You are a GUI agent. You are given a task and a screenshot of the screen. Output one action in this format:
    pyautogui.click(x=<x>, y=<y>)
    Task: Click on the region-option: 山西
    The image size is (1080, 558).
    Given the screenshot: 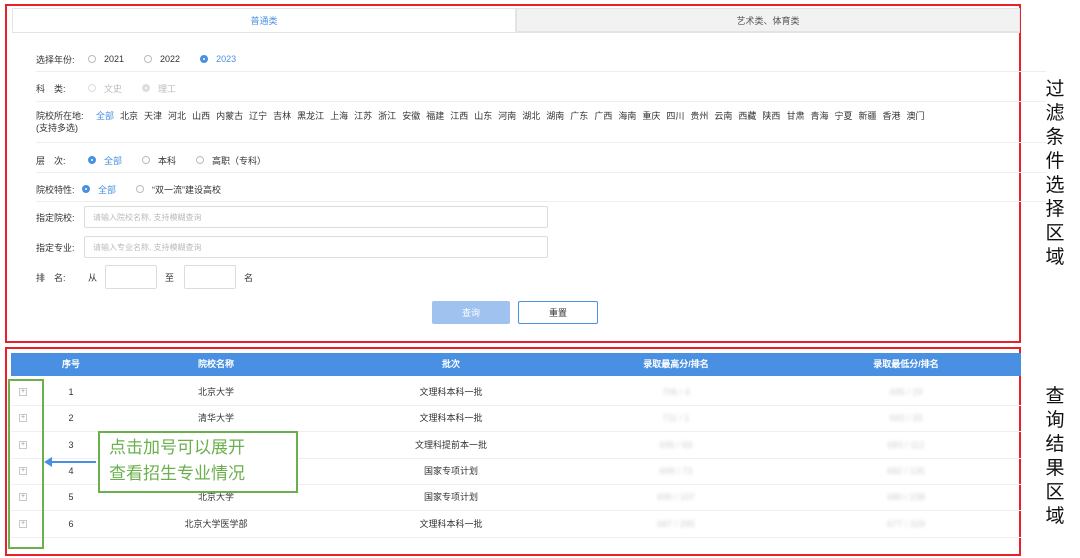 What is the action you would take?
    pyautogui.click(x=201, y=116)
    